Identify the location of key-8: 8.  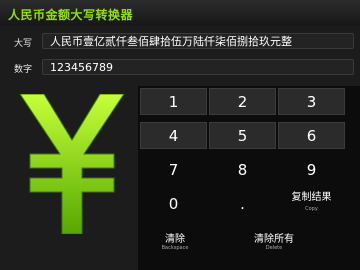
(242, 169).